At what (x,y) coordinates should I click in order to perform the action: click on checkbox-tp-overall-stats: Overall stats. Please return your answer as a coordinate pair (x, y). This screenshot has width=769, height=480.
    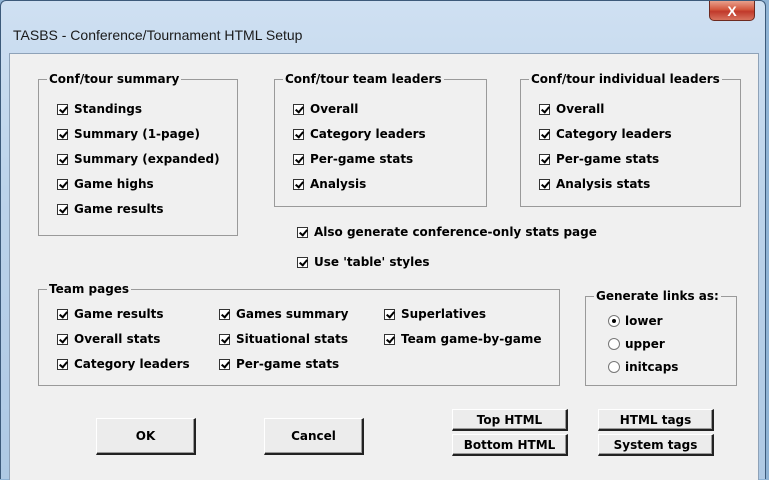
    Looking at the image, I should click on (108, 339).